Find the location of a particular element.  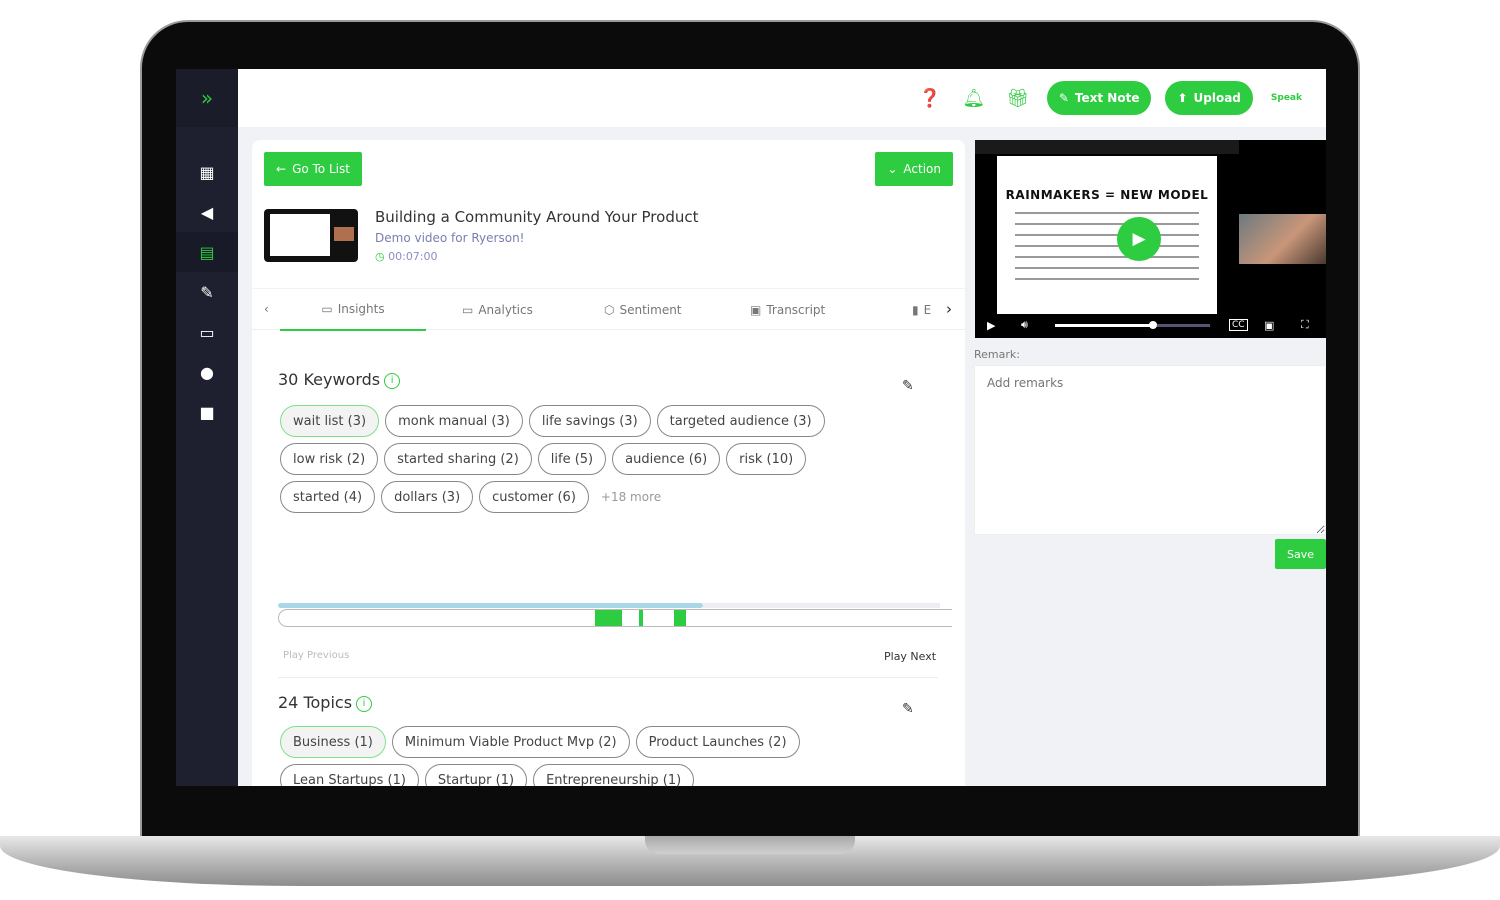

film-icon: ▤ is located at coordinates (207, 252).